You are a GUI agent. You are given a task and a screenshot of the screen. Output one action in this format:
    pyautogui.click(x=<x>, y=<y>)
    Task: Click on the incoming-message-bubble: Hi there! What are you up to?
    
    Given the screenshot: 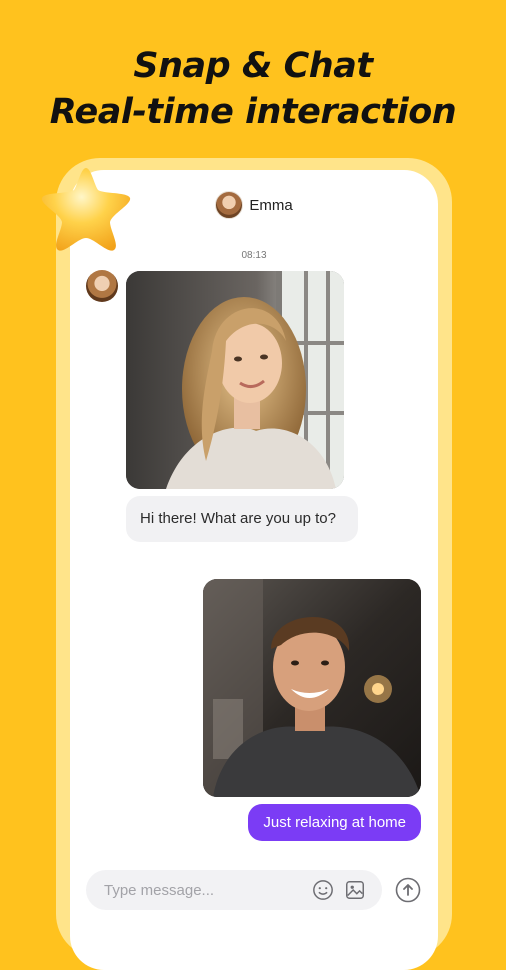 What is the action you would take?
    pyautogui.click(x=242, y=519)
    